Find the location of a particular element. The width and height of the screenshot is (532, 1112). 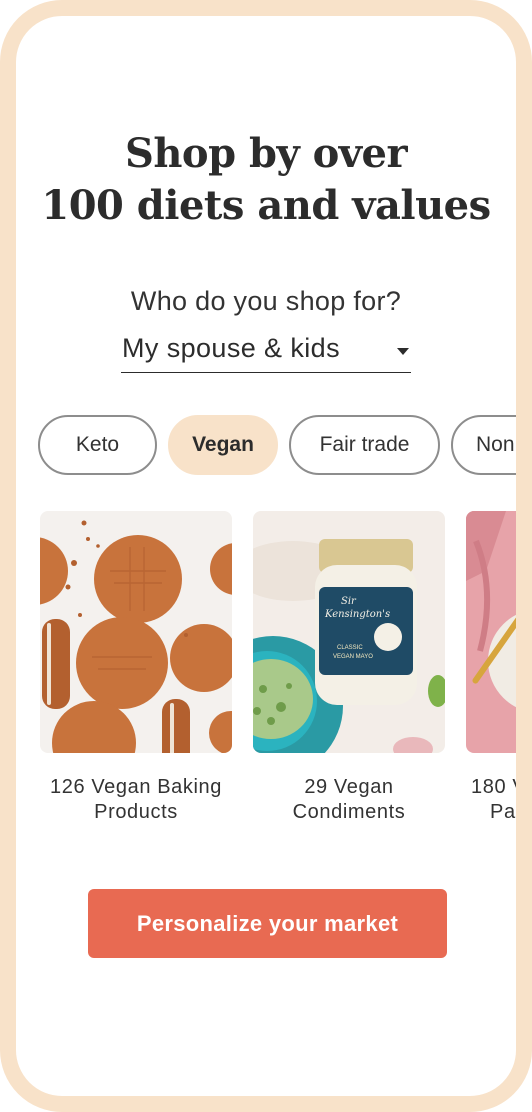

shopper-select-value: My spouse & kids is located at coordinates (231, 348).